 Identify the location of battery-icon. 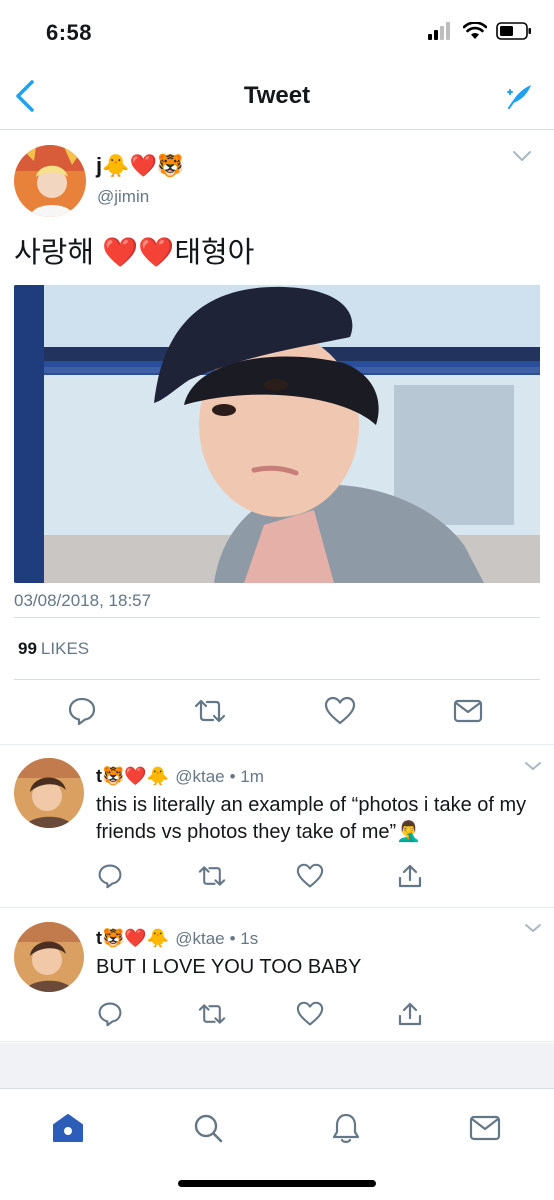
(513, 31).